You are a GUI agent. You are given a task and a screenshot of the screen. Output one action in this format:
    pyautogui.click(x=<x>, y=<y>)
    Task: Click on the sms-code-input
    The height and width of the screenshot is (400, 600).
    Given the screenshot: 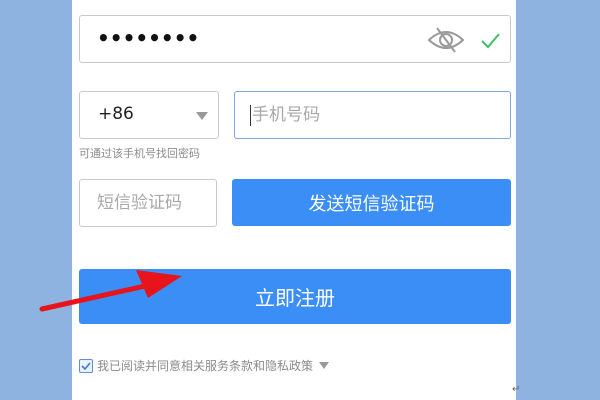 What is the action you would take?
    pyautogui.click(x=148, y=203)
    